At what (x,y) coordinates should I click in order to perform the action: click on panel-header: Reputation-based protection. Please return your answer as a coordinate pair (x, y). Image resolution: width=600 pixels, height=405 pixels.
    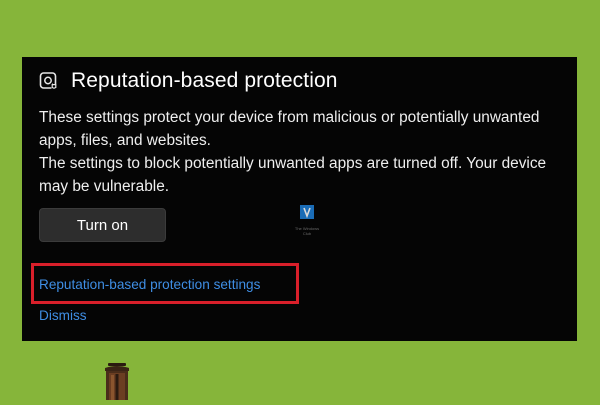
    Looking at the image, I should click on (188, 81).